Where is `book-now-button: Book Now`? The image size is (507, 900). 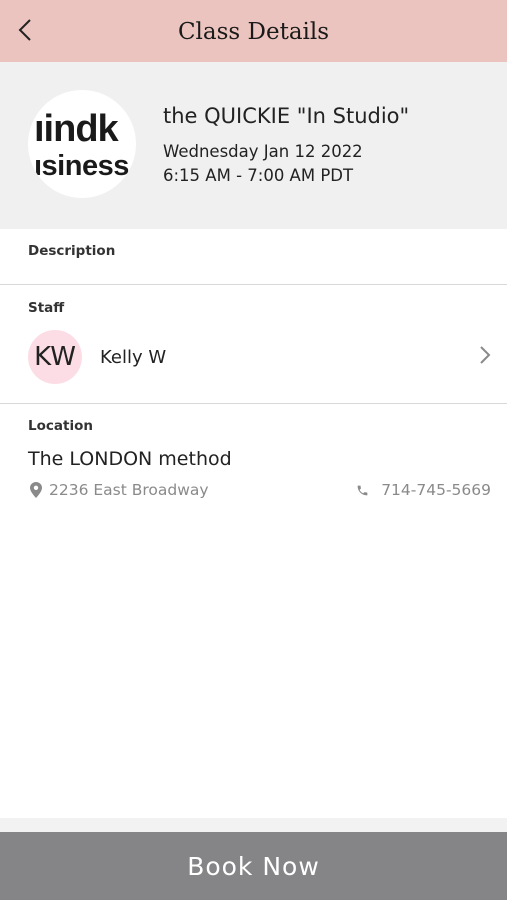
book-now-button: Book Now is located at coordinates (253, 866).